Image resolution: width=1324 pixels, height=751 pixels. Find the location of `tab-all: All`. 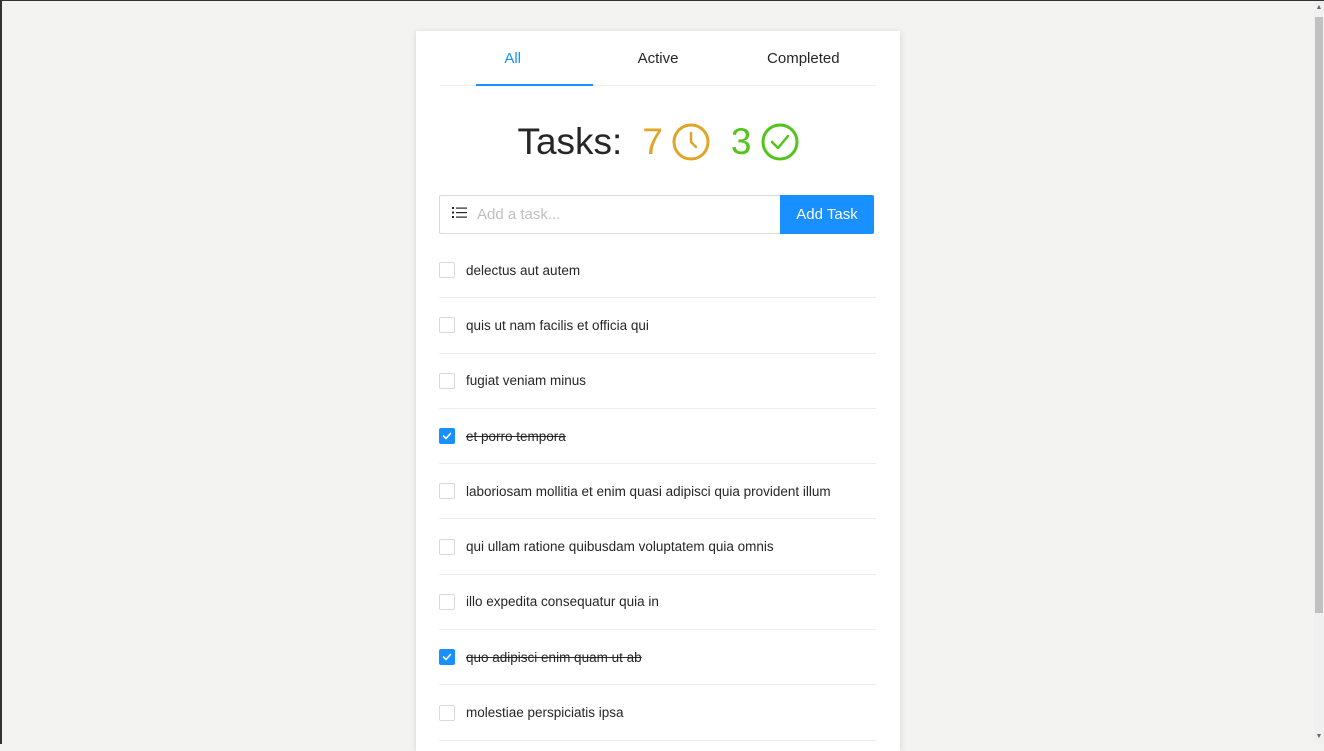

tab-all: All is located at coordinates (512, 58).